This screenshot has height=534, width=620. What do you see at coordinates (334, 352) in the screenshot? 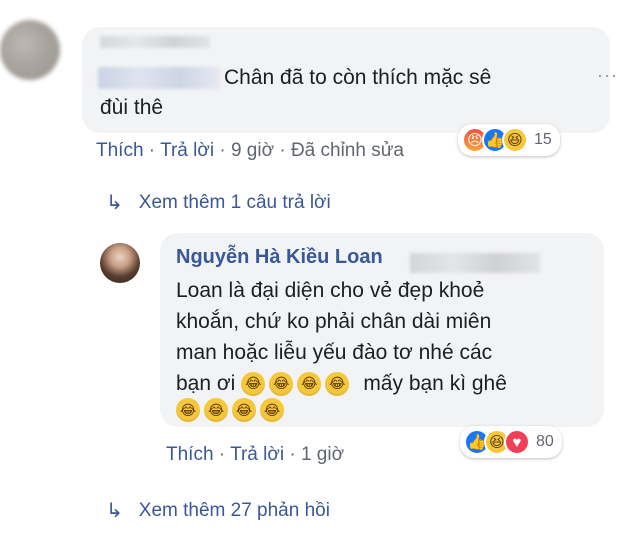
I see `comment-text-line: man hoặc liễu yếu đào tơ nhé các` at bounding box center [334, 352].